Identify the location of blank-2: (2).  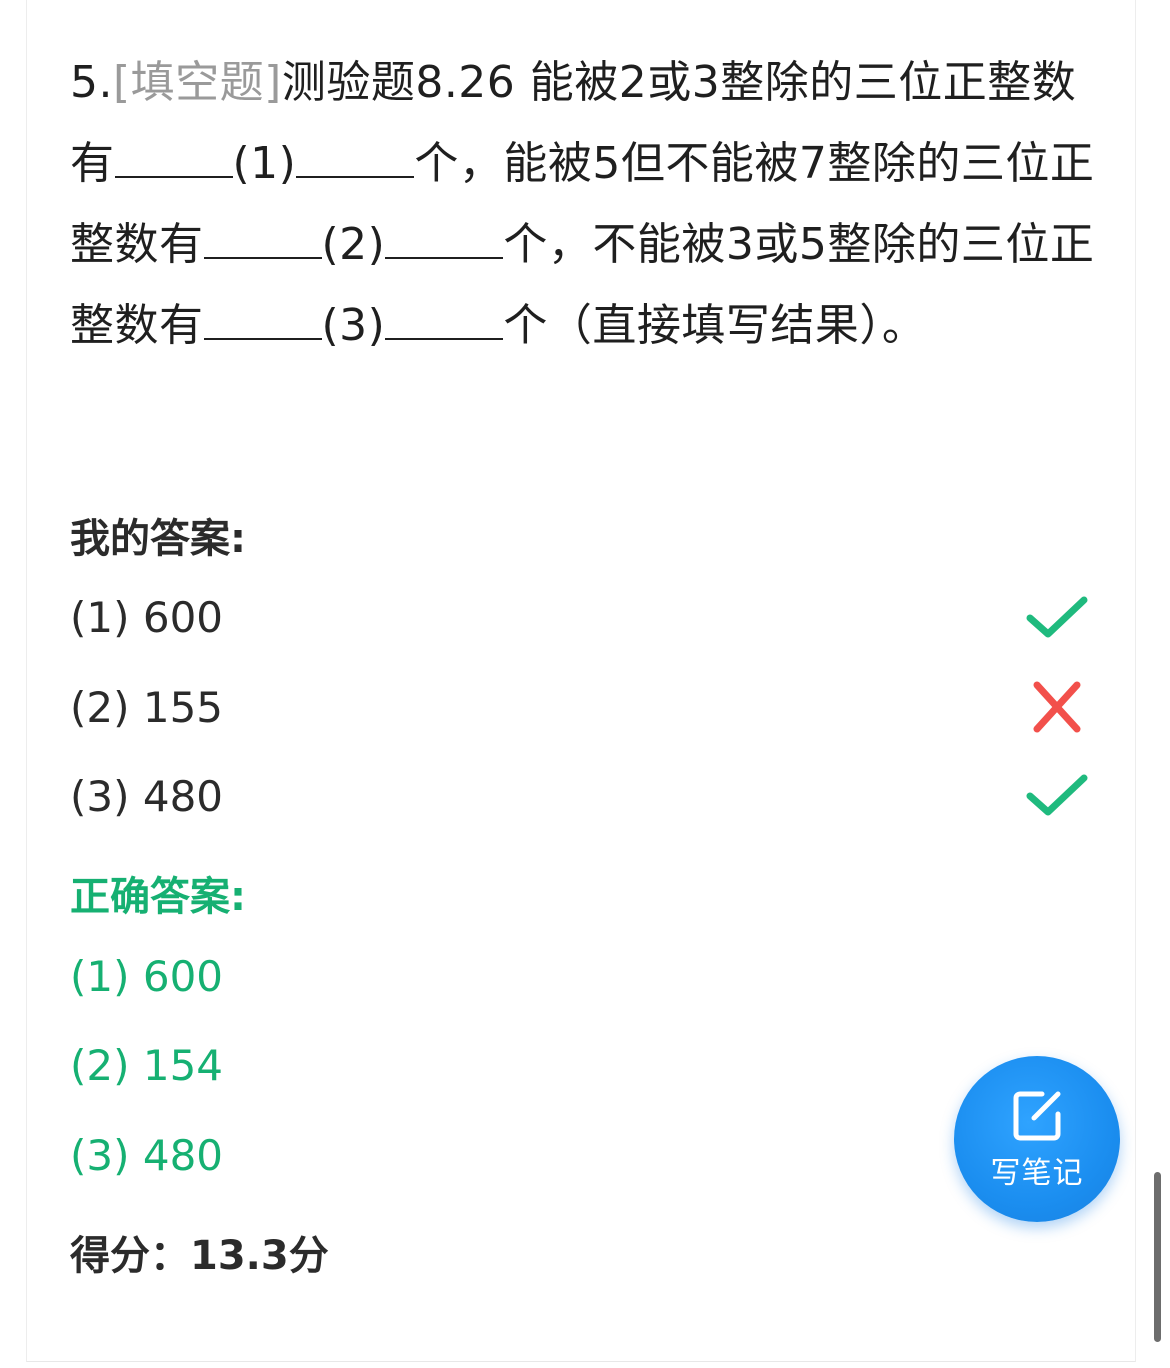
(353, 244).